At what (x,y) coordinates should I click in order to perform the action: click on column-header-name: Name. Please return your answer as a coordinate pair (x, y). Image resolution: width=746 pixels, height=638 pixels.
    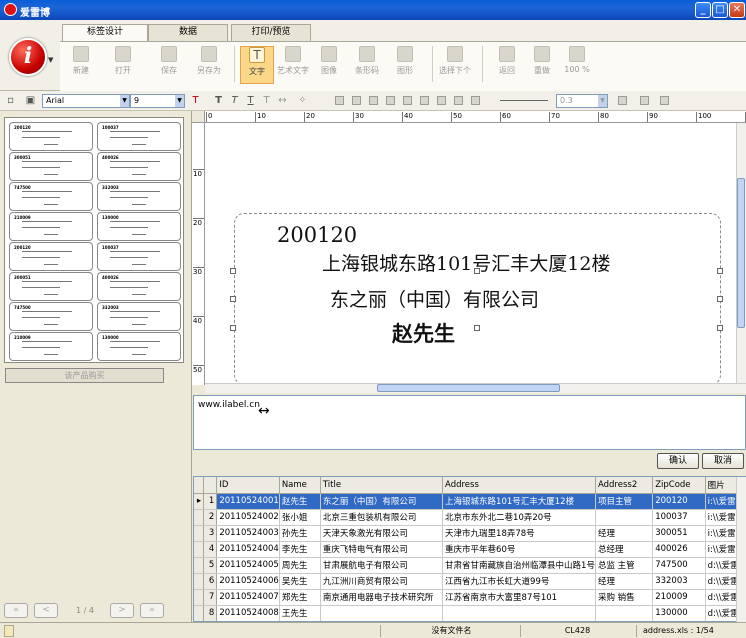
    Looking at the image, I should click on (300, 485).